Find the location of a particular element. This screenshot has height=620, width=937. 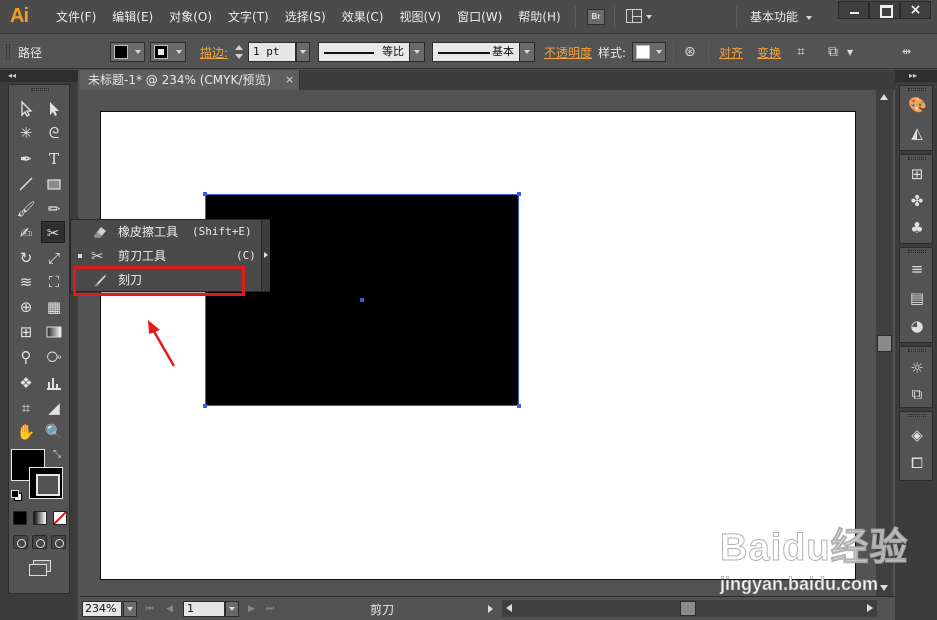

menu-edit: 编辑(E) is located at coordinates (132, 17).